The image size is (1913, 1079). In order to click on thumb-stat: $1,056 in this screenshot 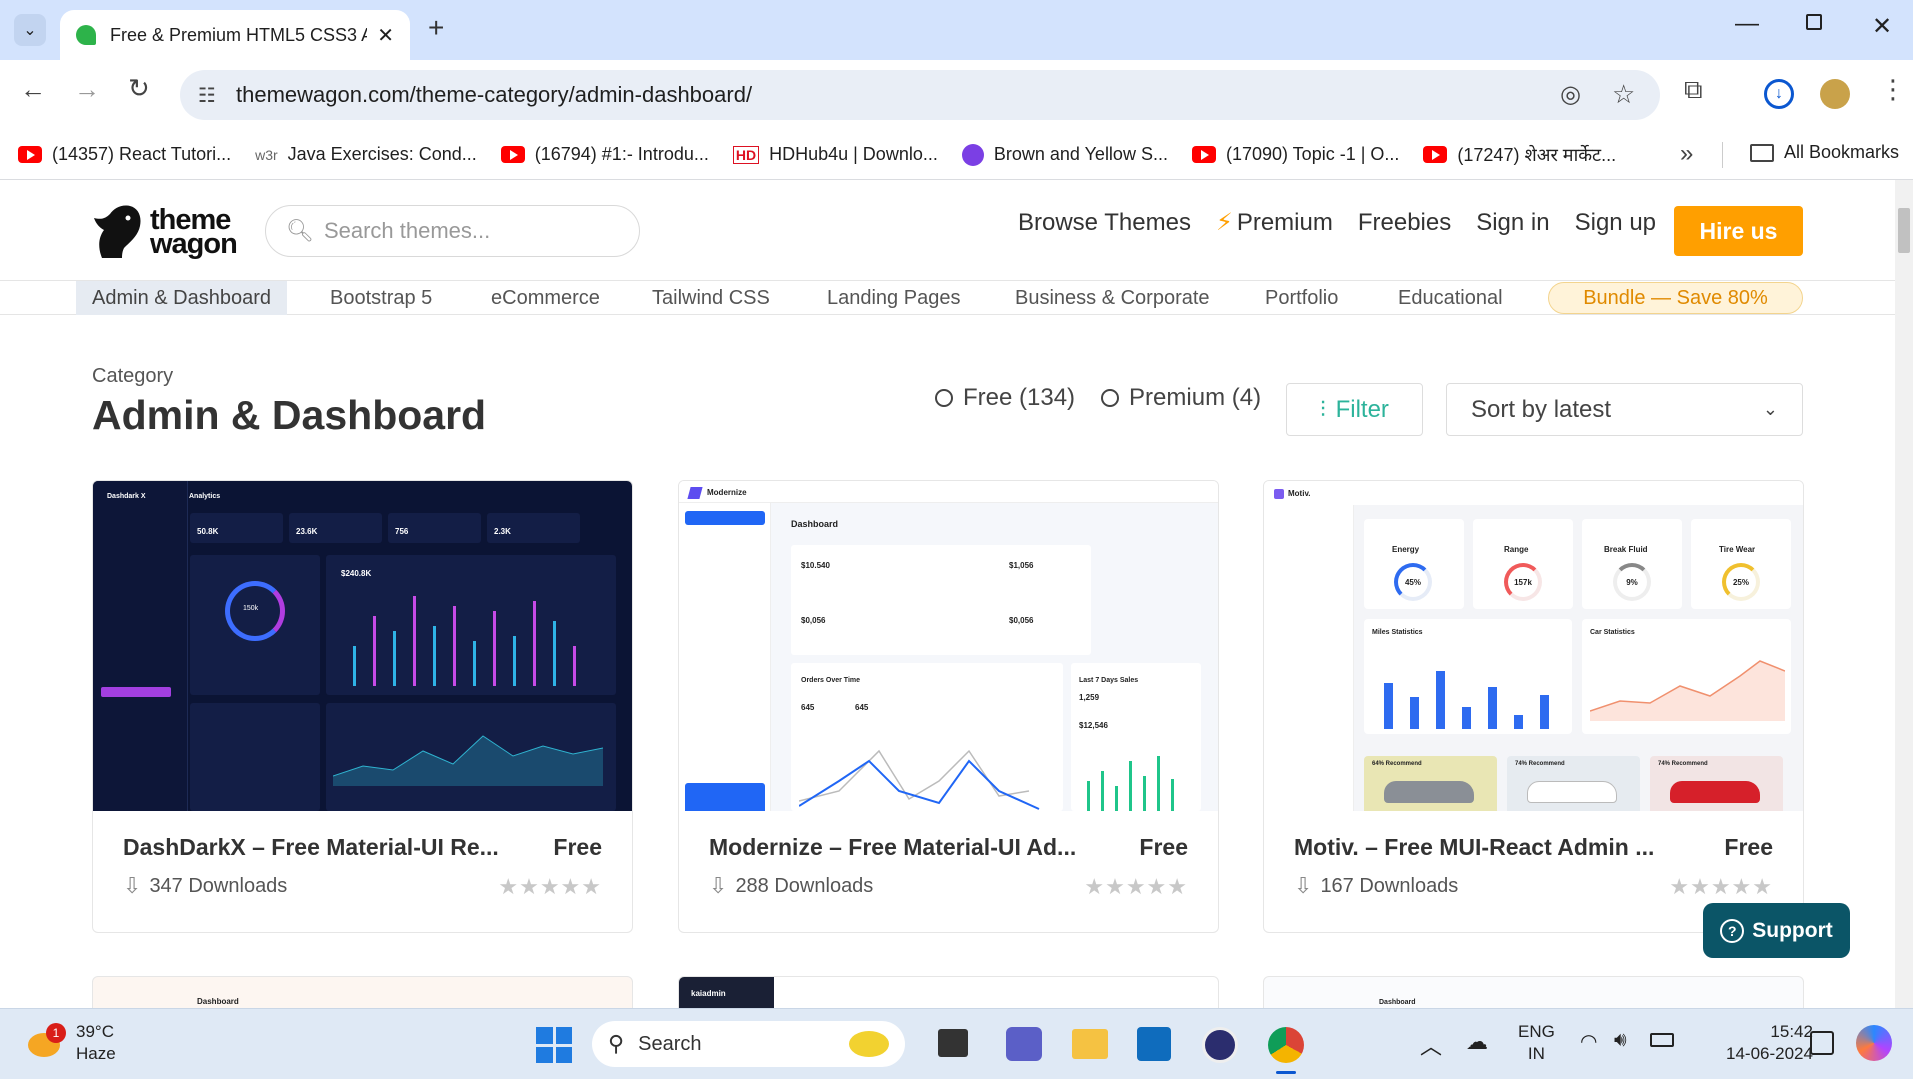, I will do `click(1021, 565)`.